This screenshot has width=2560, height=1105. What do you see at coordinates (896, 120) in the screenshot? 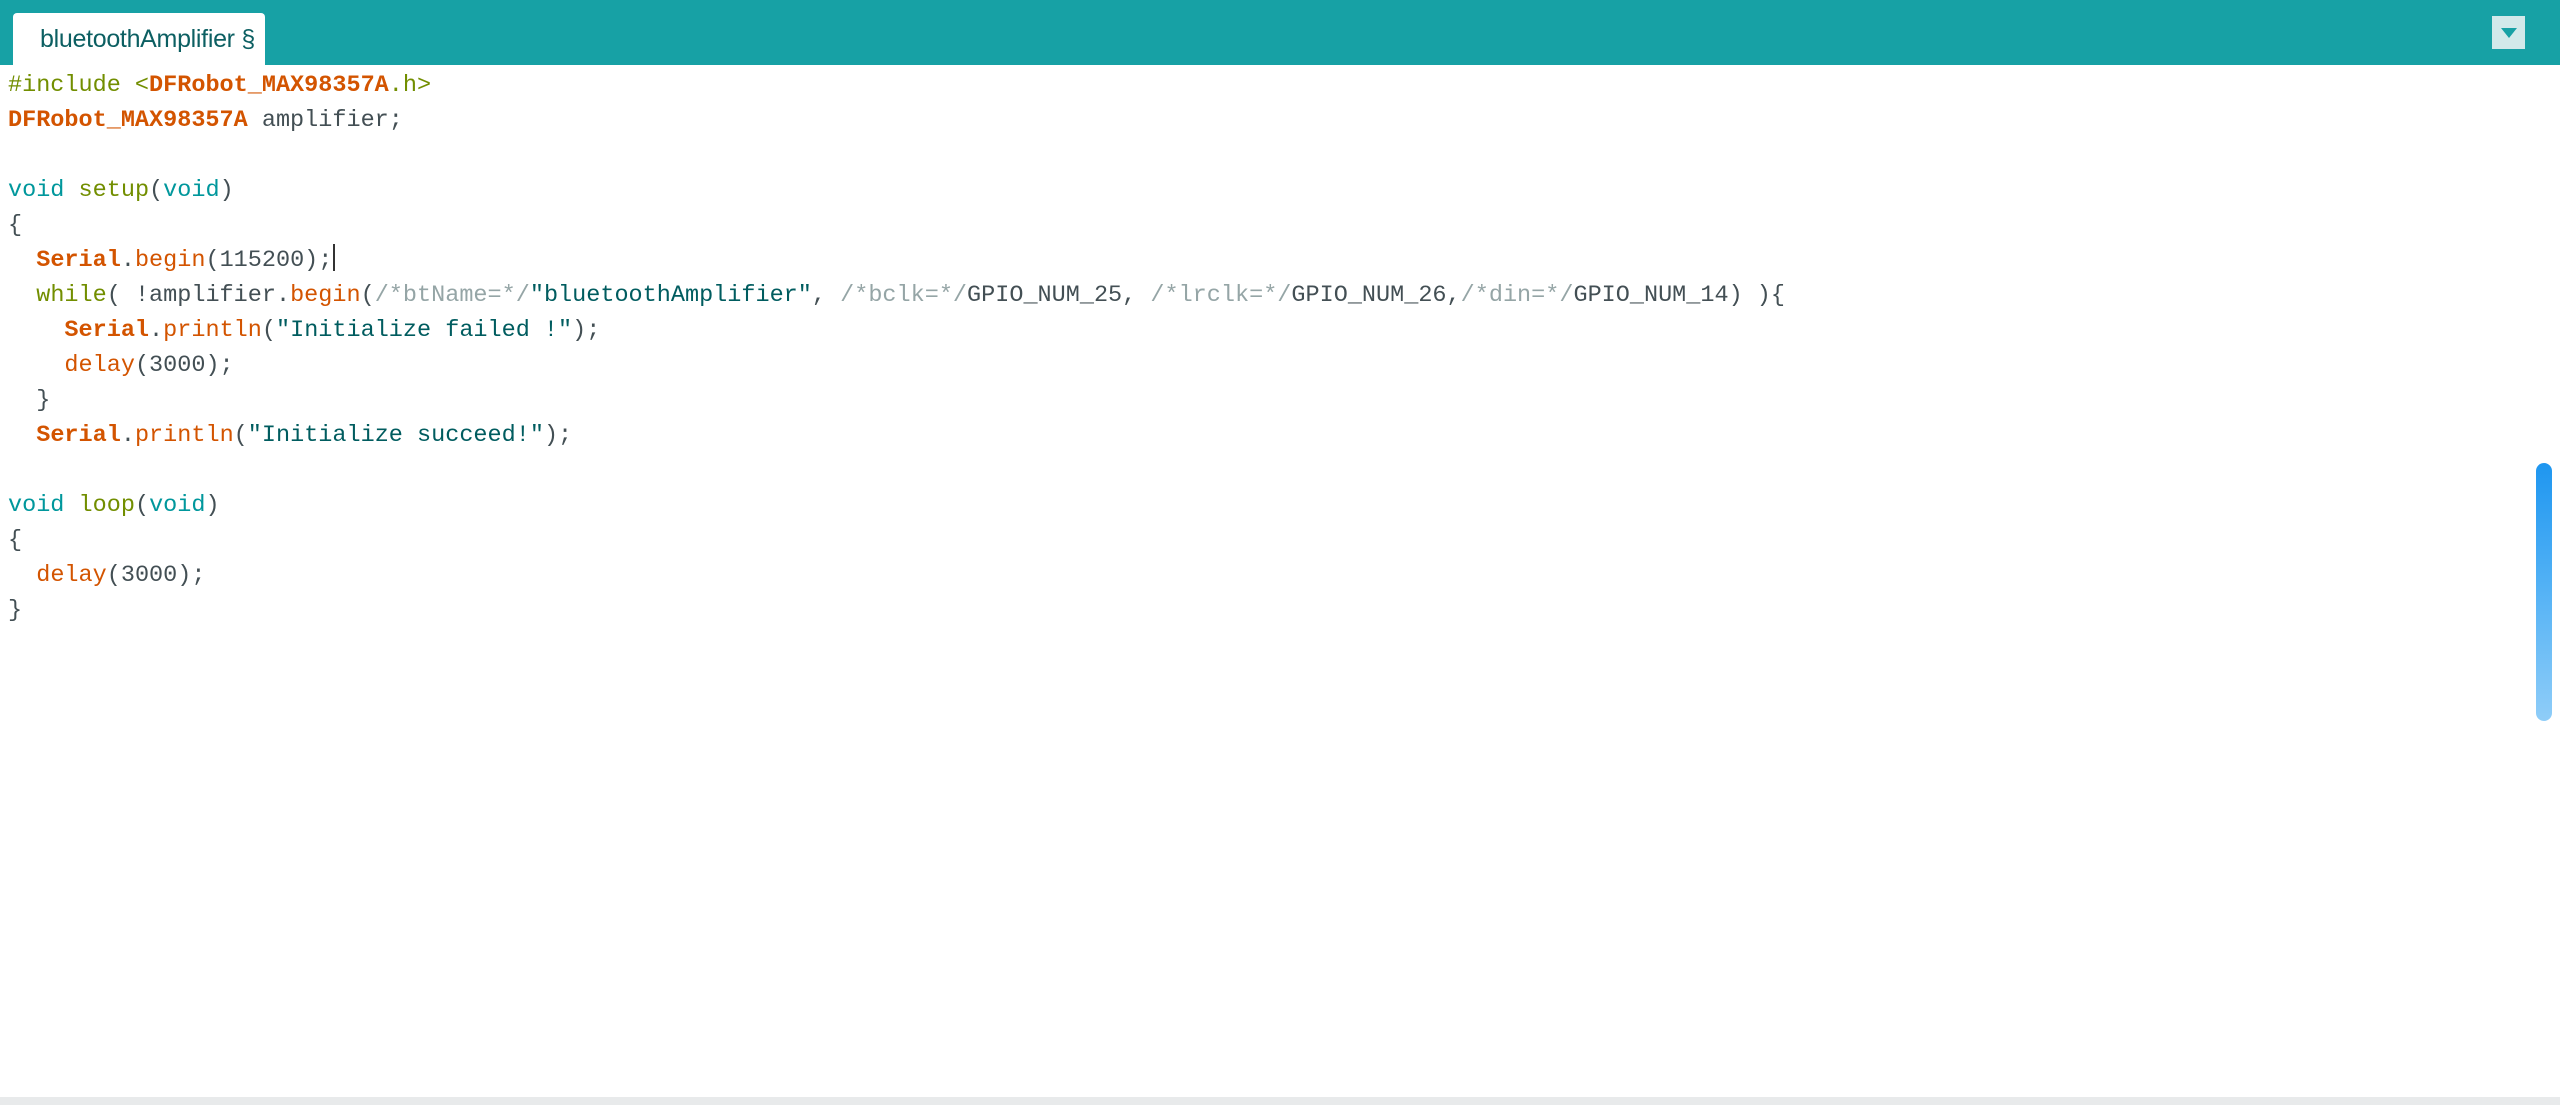
I see `code-line: DFRobot_MAX98357A amplifier;` at bounding box center [896, 120].